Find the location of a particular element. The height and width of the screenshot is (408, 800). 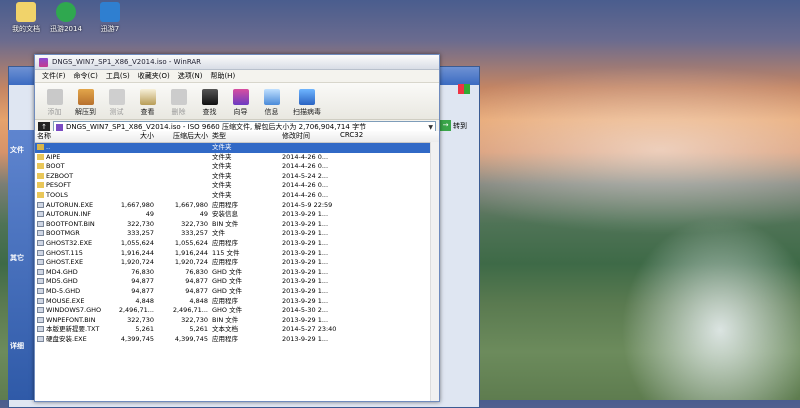

menu-file: 文件(F) is located at coordinates (54, 76).